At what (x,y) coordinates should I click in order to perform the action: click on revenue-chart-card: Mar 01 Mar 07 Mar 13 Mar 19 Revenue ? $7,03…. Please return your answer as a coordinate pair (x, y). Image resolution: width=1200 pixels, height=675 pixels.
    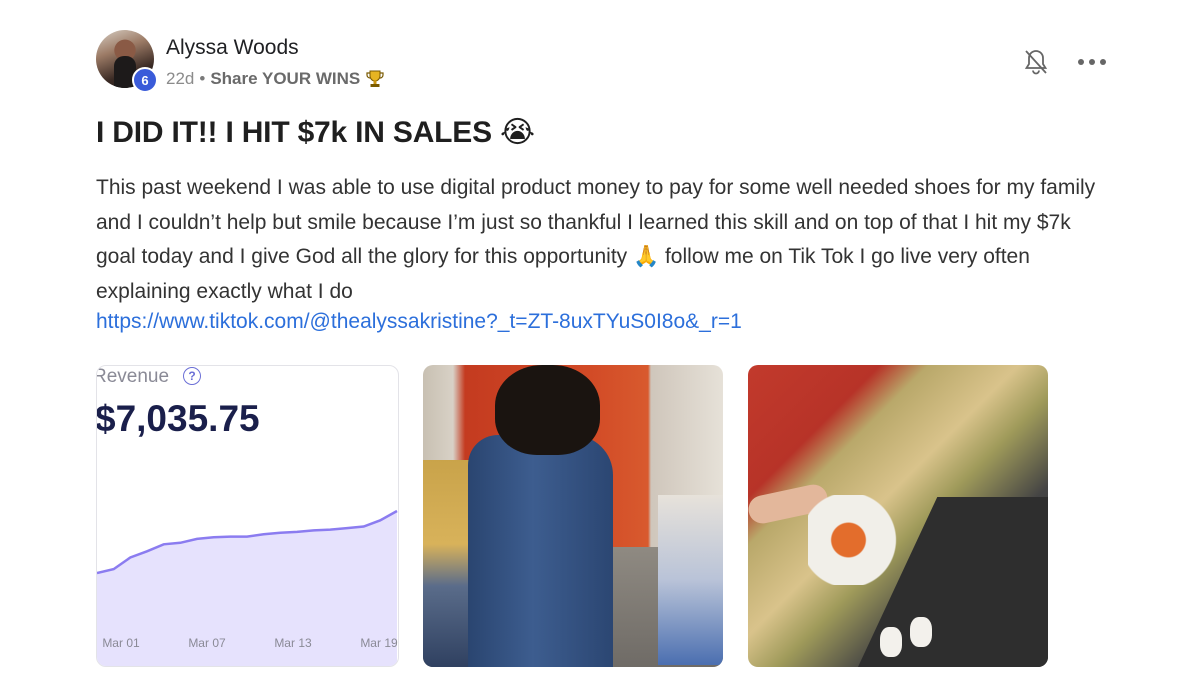
    Looking at the image, I should click on (247, 516).